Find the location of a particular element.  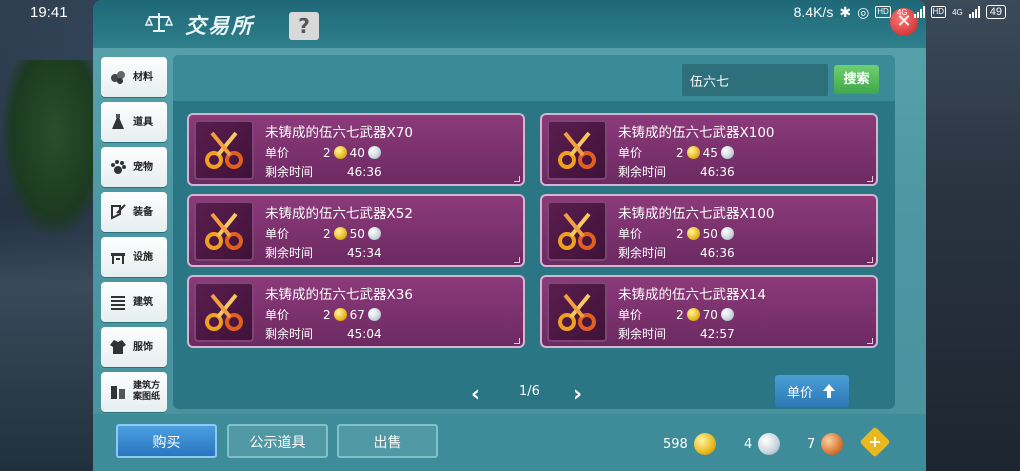

time-remaining: 45:34 is located at coordinates (364, 252).